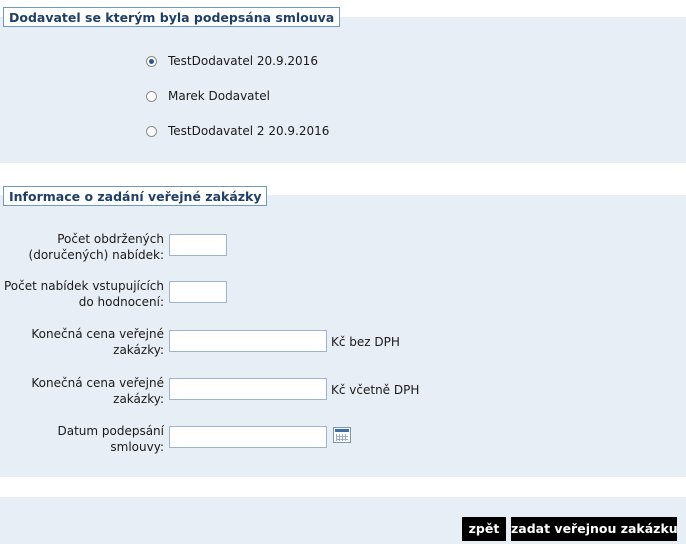 Image resolution: width=686 pixels, height=544 pixels. Describe the element at coordinates (249, 131) in the screenshot. I see `supplier-option-label: TestDodavatel 2 20.9.2016` at that location.